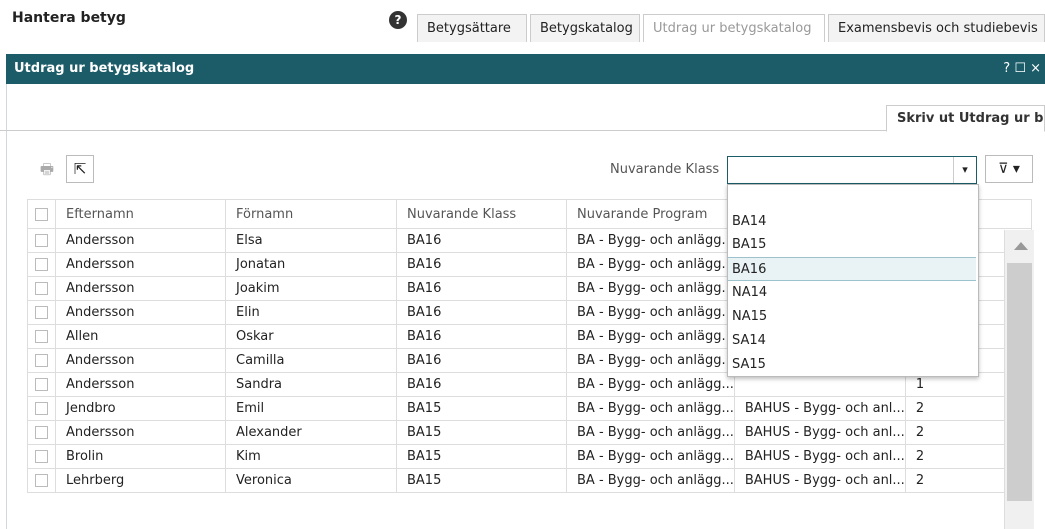 Image resolution: width=1045 pixels, height=529 pixels. I want to click on tab-betygsattare: Betygsättare, so click(472, 28).